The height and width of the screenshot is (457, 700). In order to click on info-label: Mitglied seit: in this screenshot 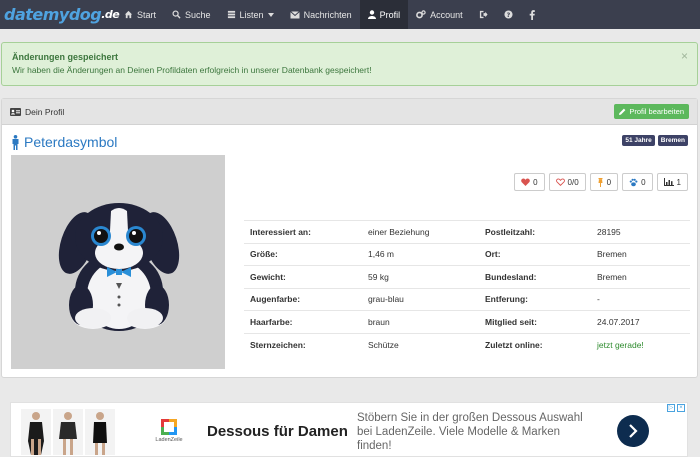, I will do `click(535, 321)`.